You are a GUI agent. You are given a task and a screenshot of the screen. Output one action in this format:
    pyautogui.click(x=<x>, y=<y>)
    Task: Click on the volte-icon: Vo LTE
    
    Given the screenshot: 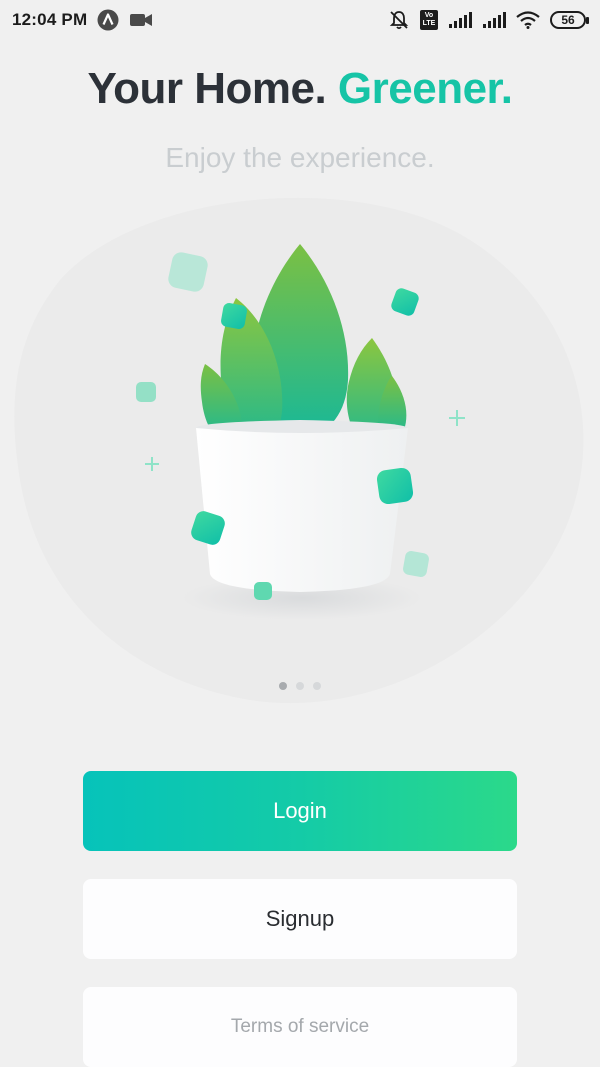 What is the action you would take?
    pyautogui.click(x=429, y=20)
    